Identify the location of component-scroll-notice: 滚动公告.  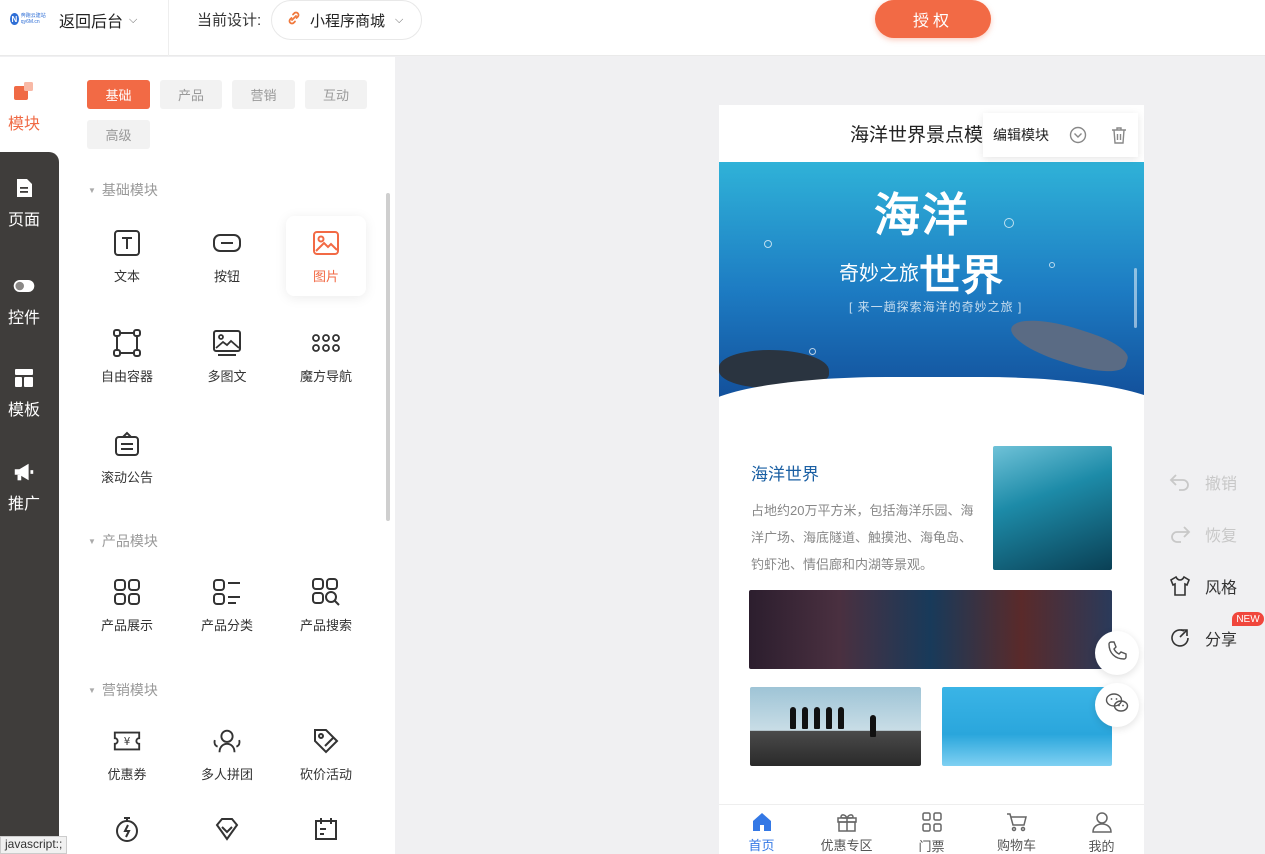
(127, 457).